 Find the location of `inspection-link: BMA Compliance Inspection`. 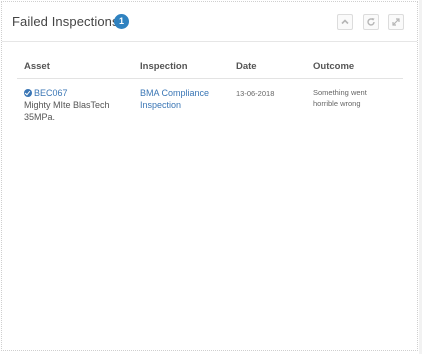

inspection-link: BMA Compliance Inspection is located at coordinates (182, 99).